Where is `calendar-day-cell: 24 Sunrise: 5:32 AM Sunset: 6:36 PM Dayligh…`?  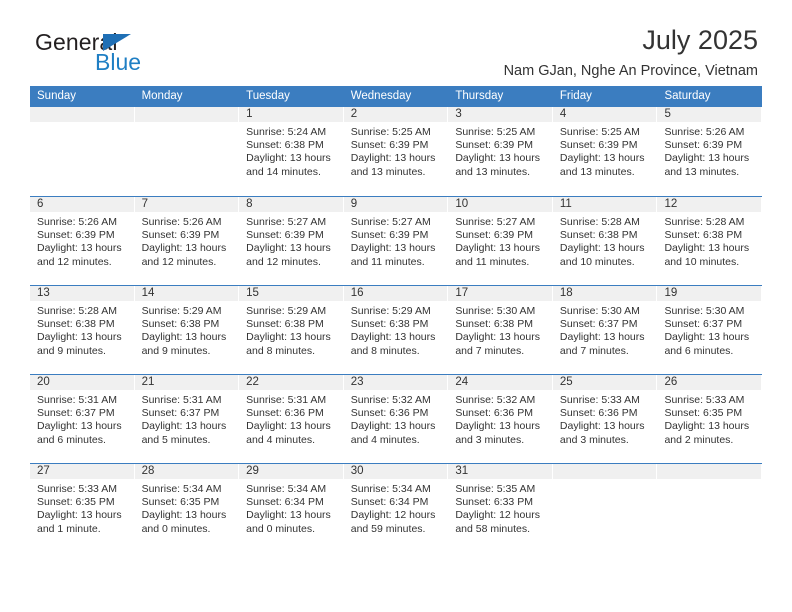
calendar-day-cell: 24 Sunrise: 5:32 AM Sunset: 6:36 PM Dayligh… is located at coordinates (500, 419).